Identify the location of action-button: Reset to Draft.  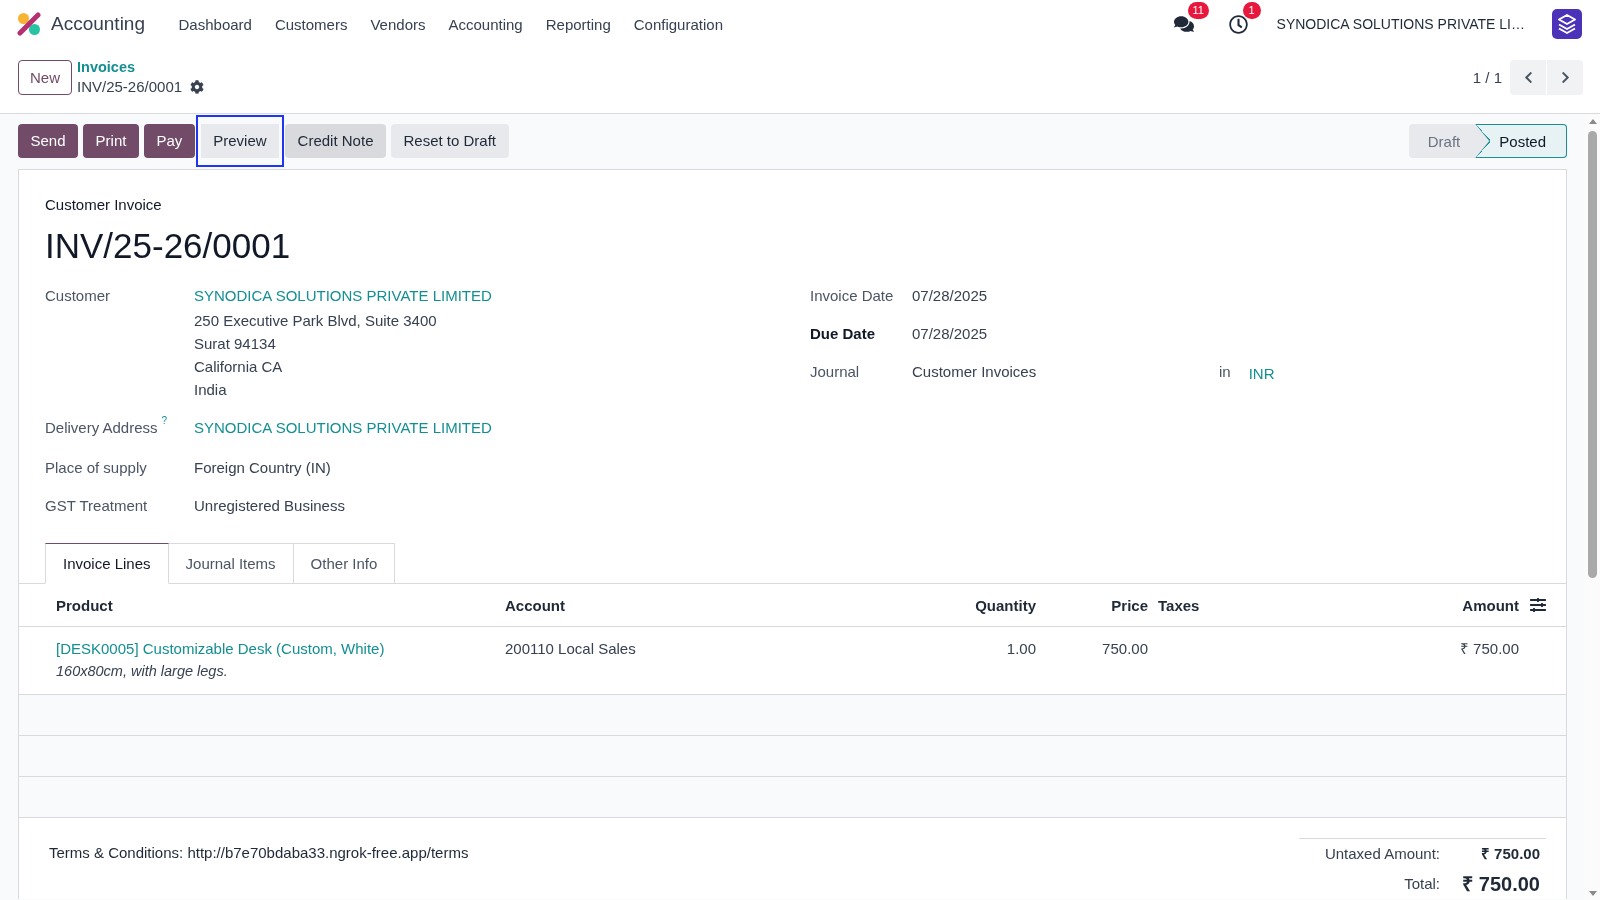
(450, 141).